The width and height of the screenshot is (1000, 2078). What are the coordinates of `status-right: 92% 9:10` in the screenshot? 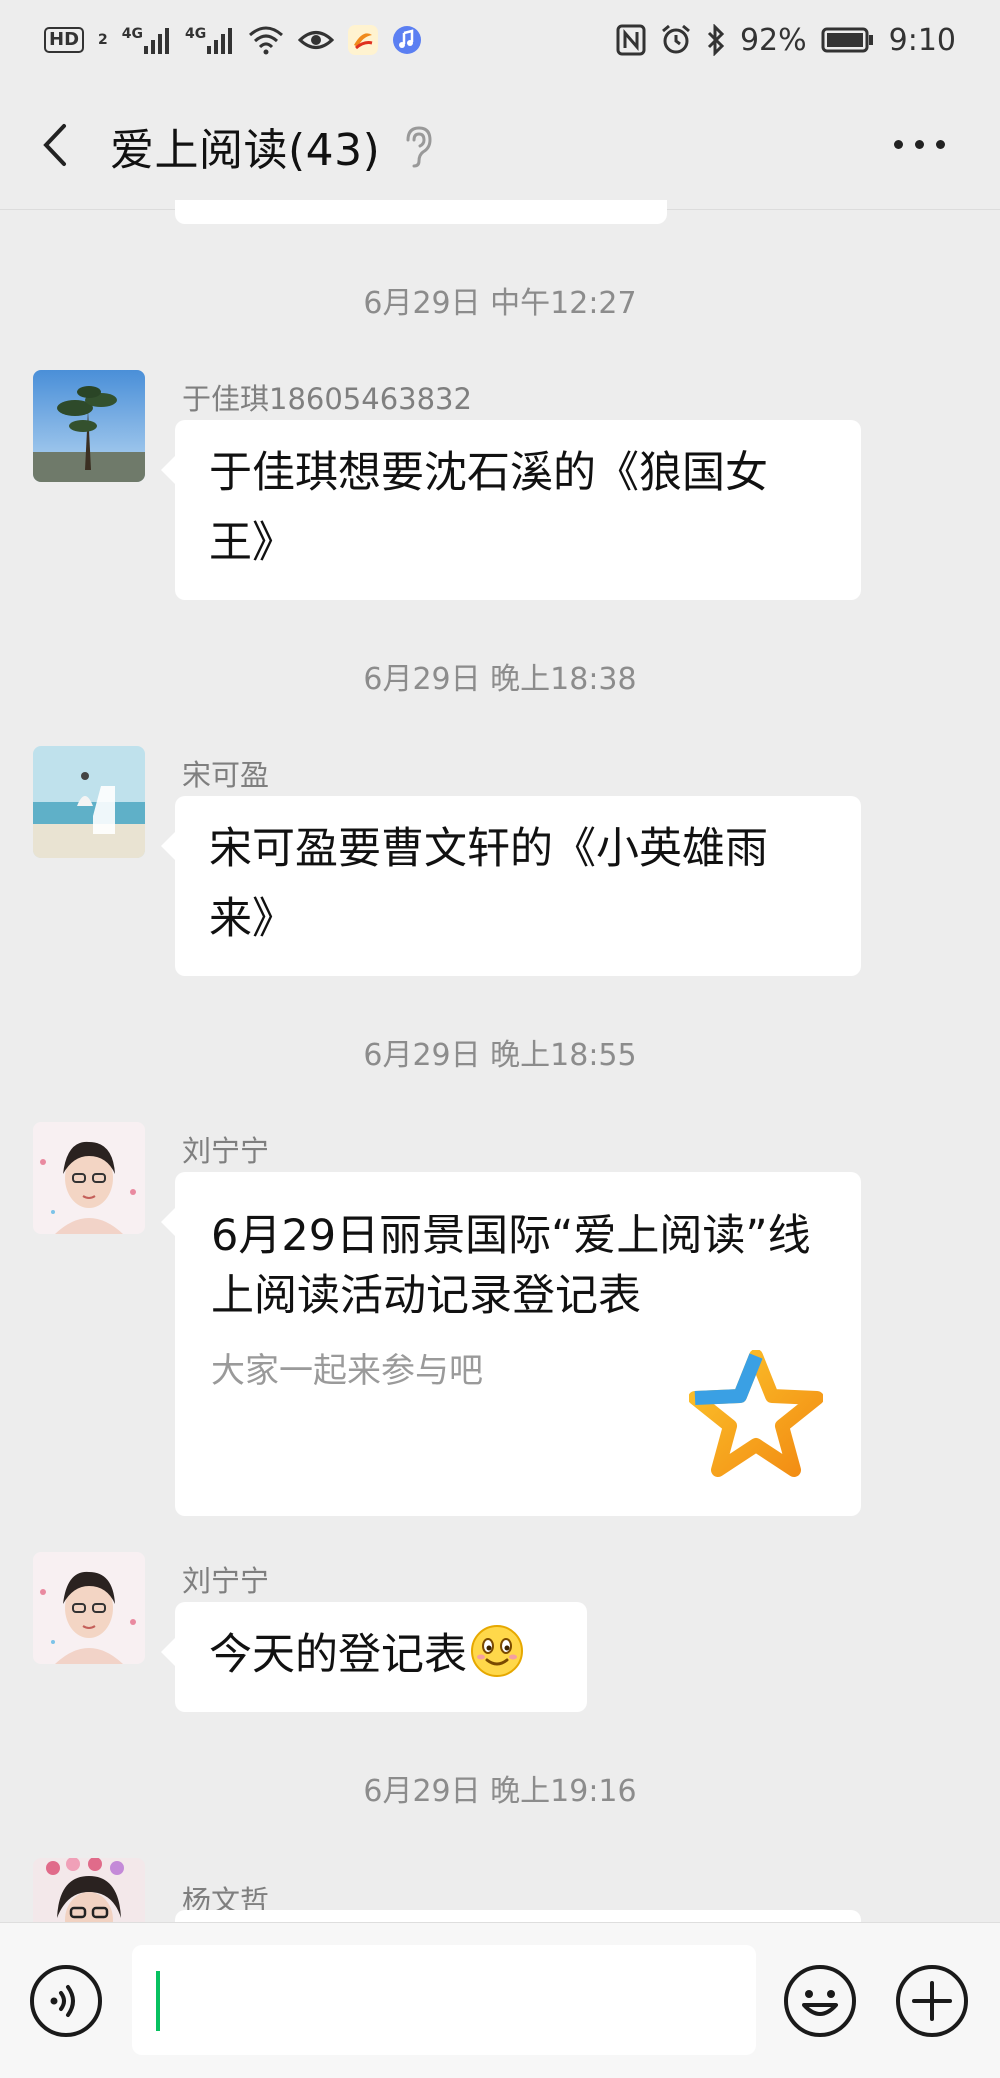 It's located at (786, 40).